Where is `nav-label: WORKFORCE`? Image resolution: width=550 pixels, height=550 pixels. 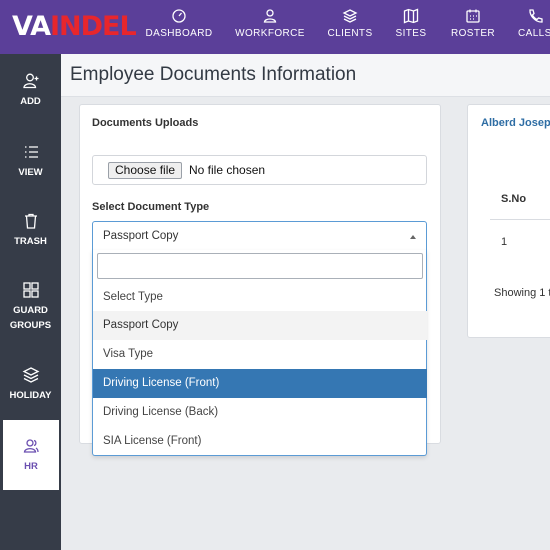
nav-label: WORKFORCE is located at coordinates (270, 33).